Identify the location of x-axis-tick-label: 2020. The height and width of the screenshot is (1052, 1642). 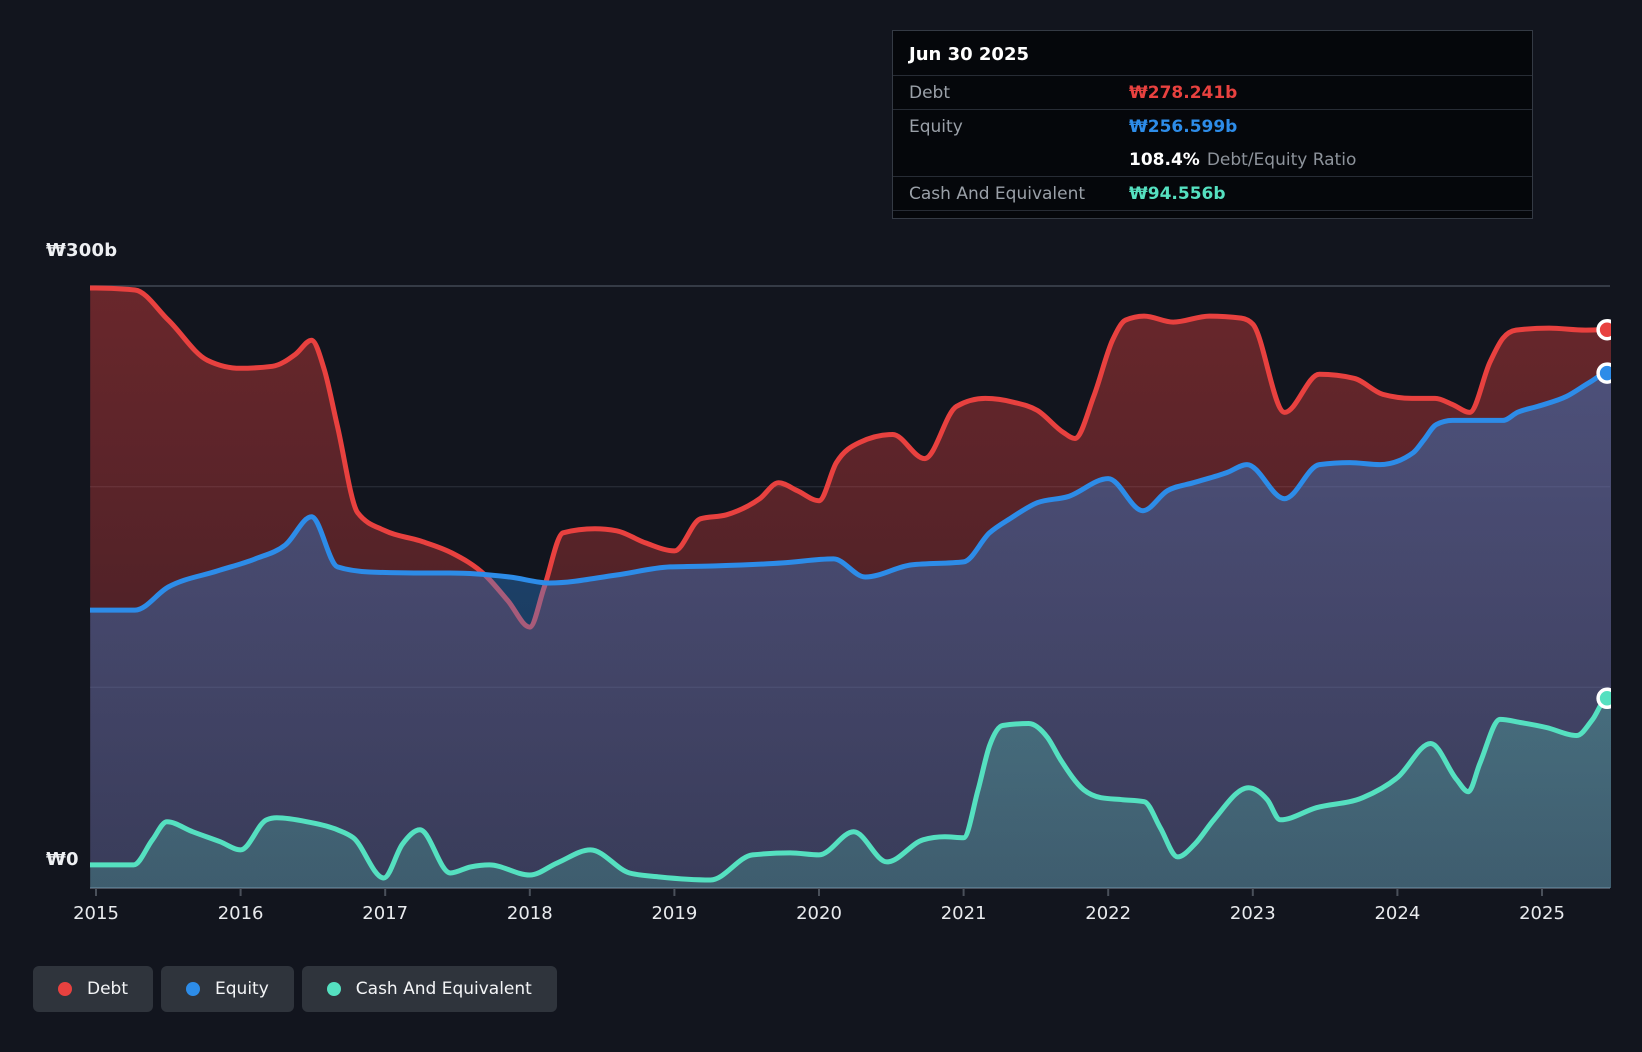
(819, 913).